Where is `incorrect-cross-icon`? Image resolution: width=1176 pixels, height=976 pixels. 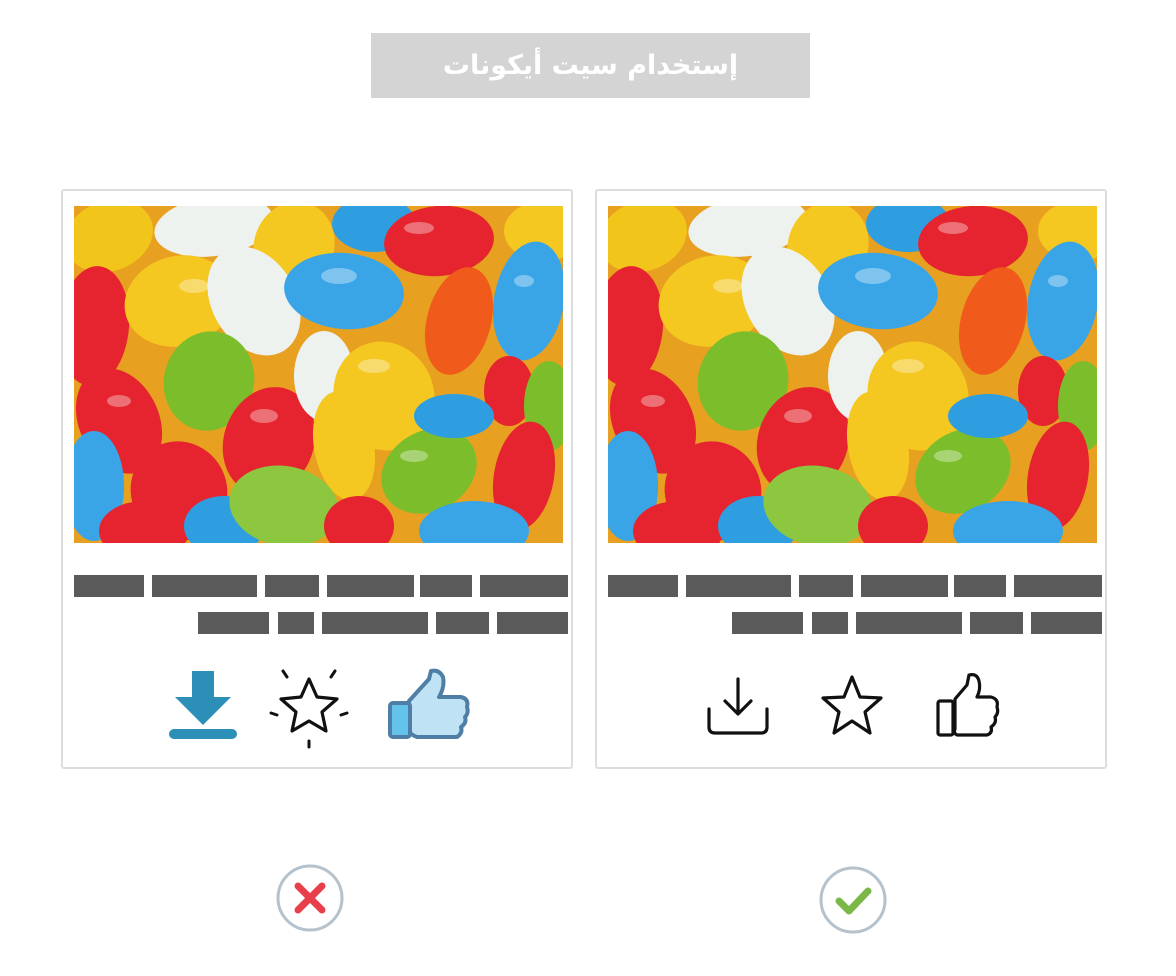 incorrect-cross-icon is located at coordinates (310, 898).